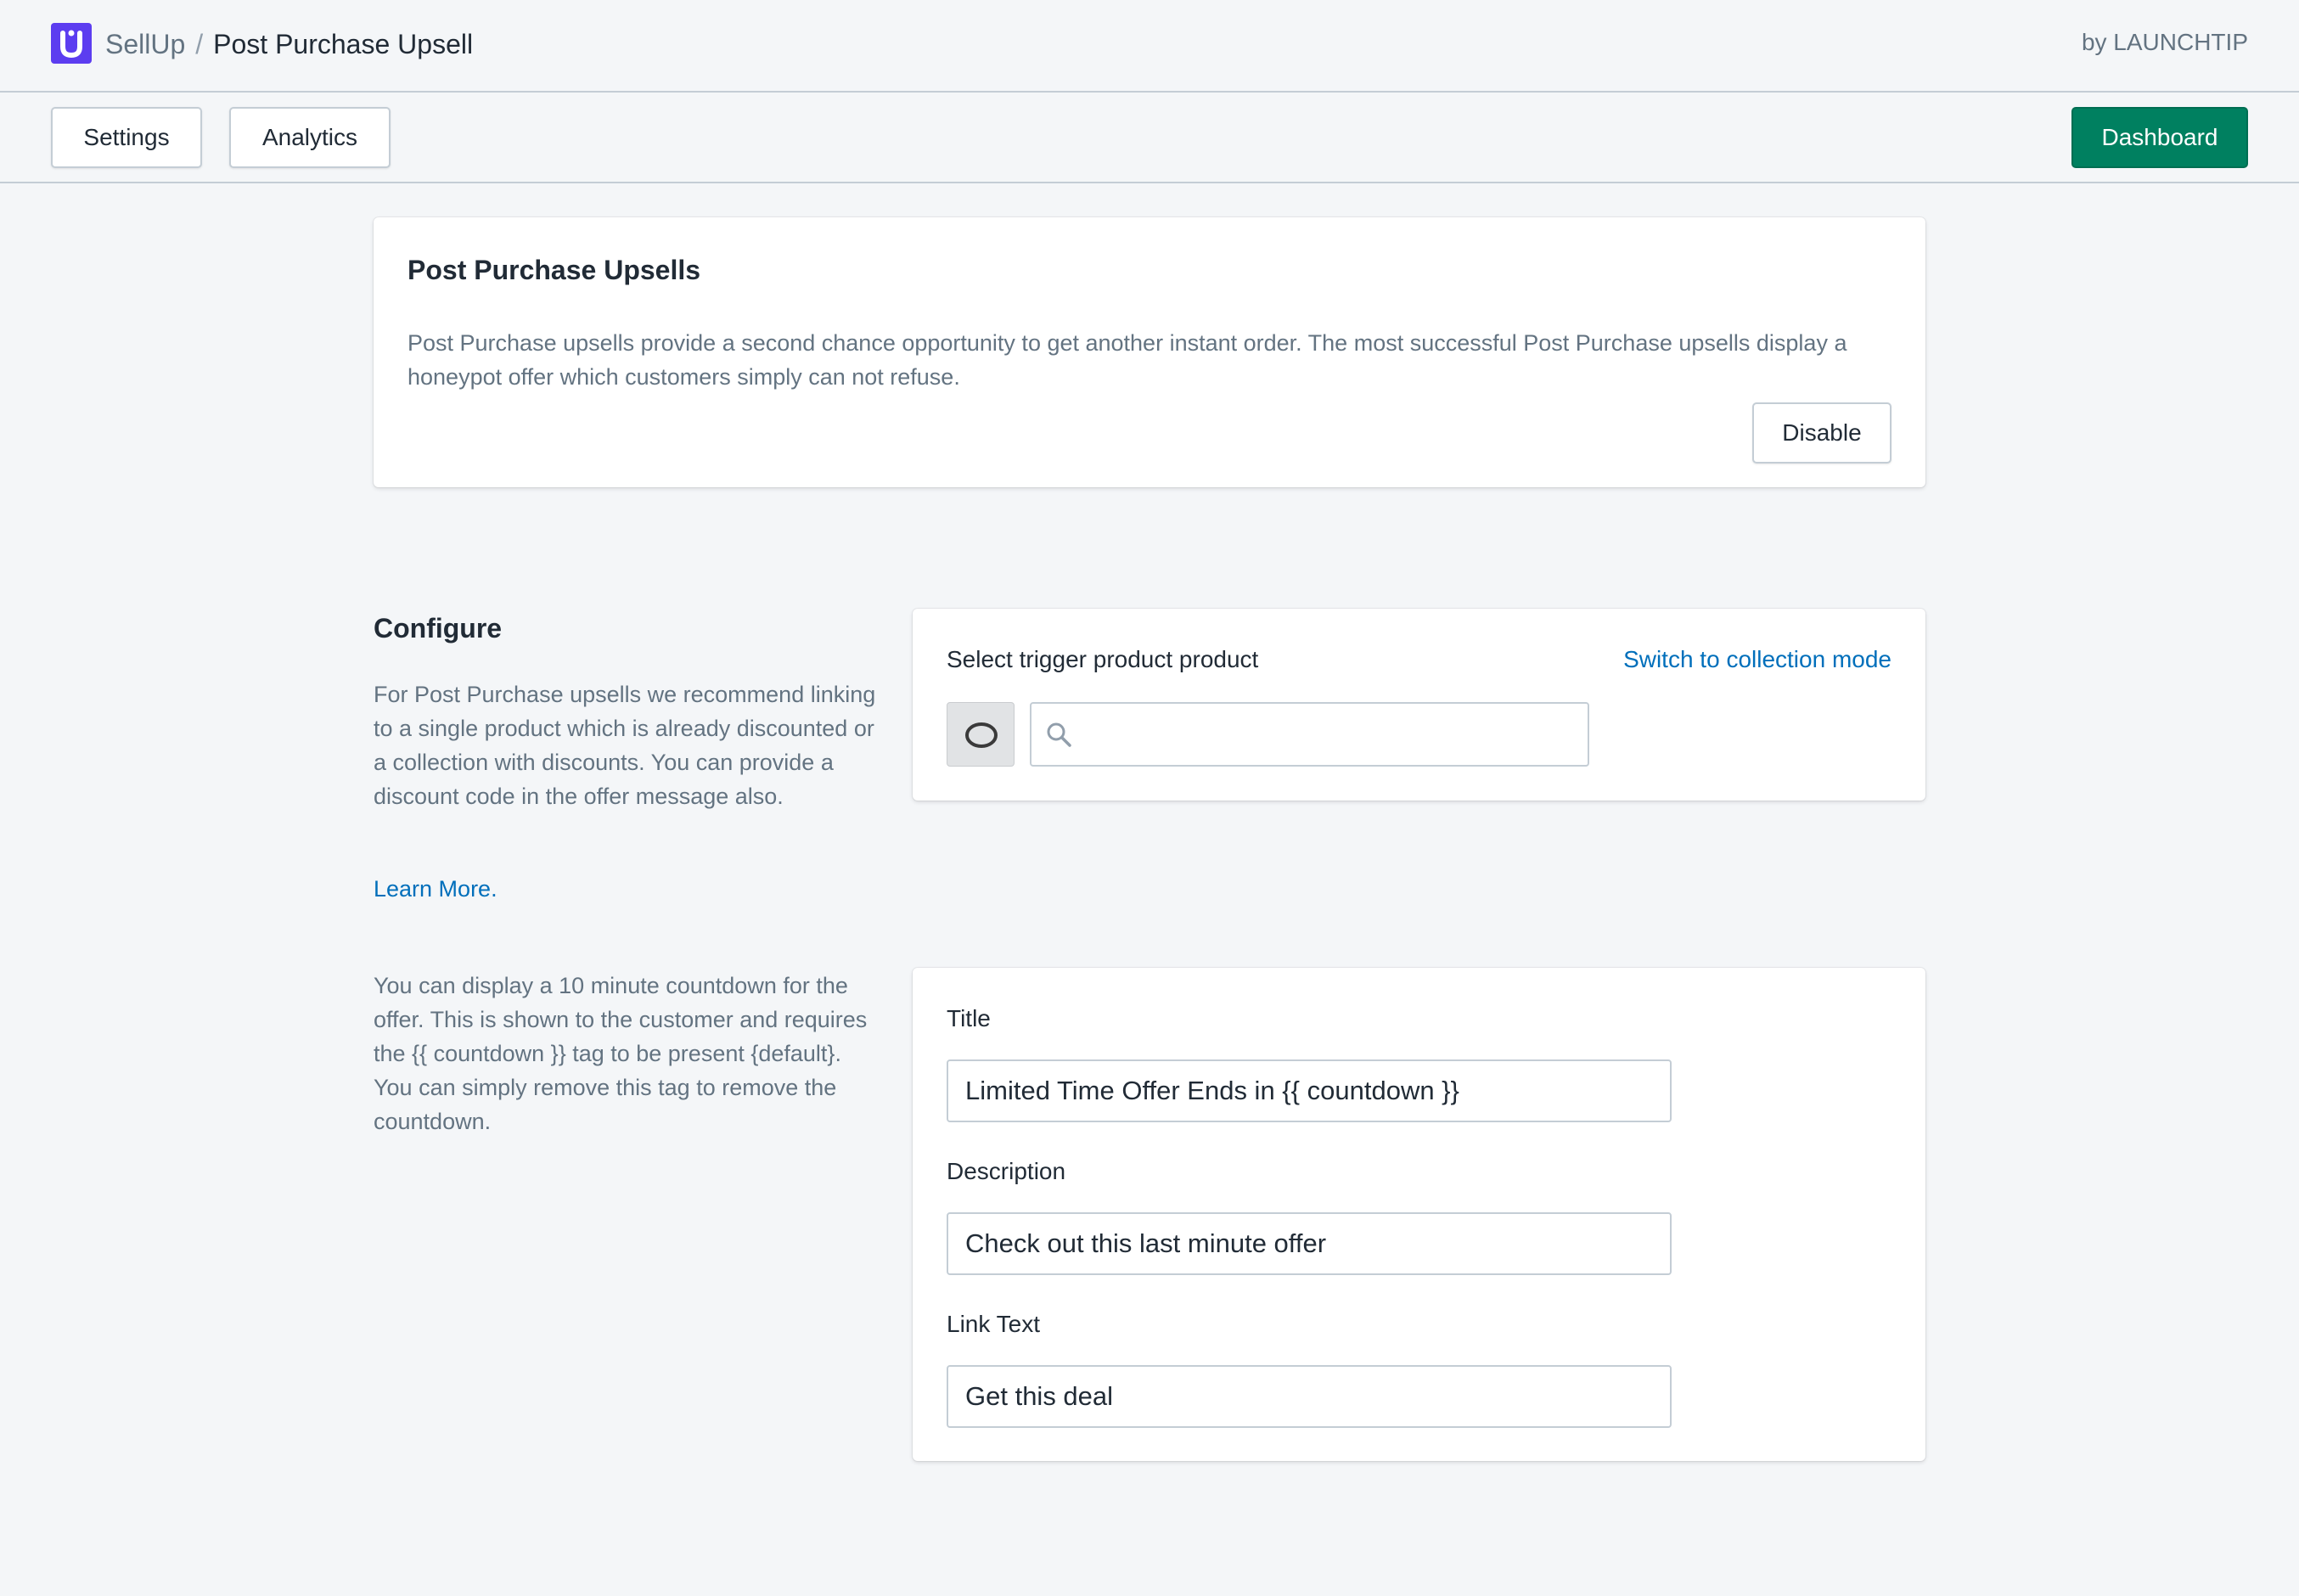 Image resolution: width=2299 pixels, height=1596 pixels. What do you see at coordinates (994, 1324) in the screenshot?
I see `link-text-label: Link Text` at bounding box center [994, 1324].